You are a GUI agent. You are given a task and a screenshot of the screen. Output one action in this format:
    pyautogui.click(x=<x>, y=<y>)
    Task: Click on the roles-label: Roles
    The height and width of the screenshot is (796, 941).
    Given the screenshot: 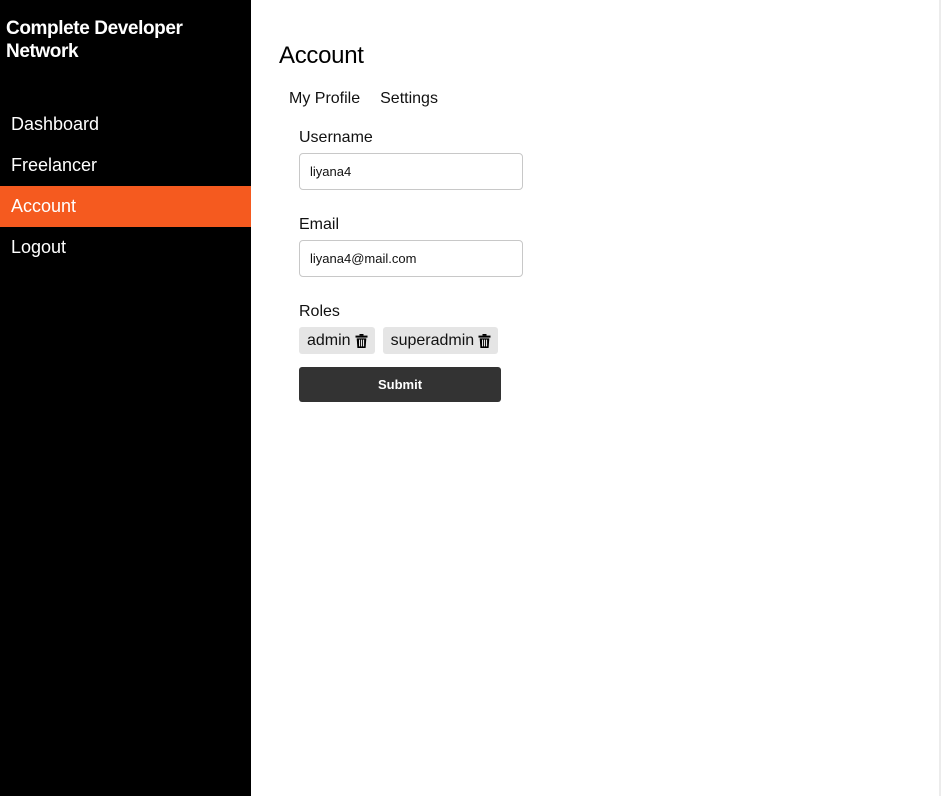 What is the action you would take?
    pyautogui.click(x=319, y=311)
    